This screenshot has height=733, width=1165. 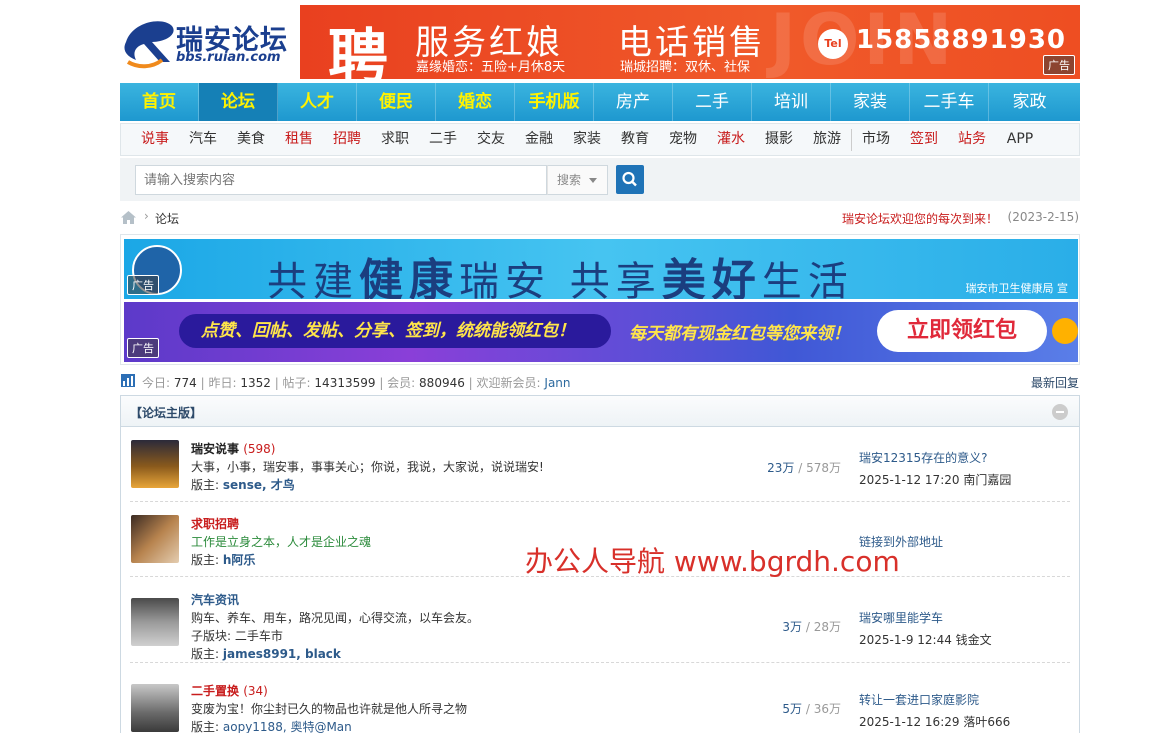 What do you see at coordinates (1060, 412) in the screenshot?
I see `collapse-icon` at bounding box center [1060, 412].